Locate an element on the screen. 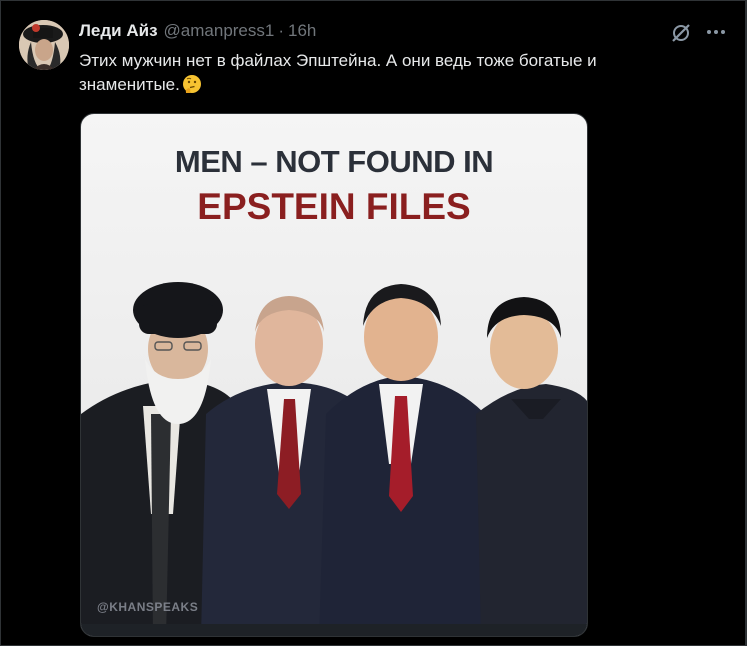  post-time: 16h is located at coordinates (302, 31).